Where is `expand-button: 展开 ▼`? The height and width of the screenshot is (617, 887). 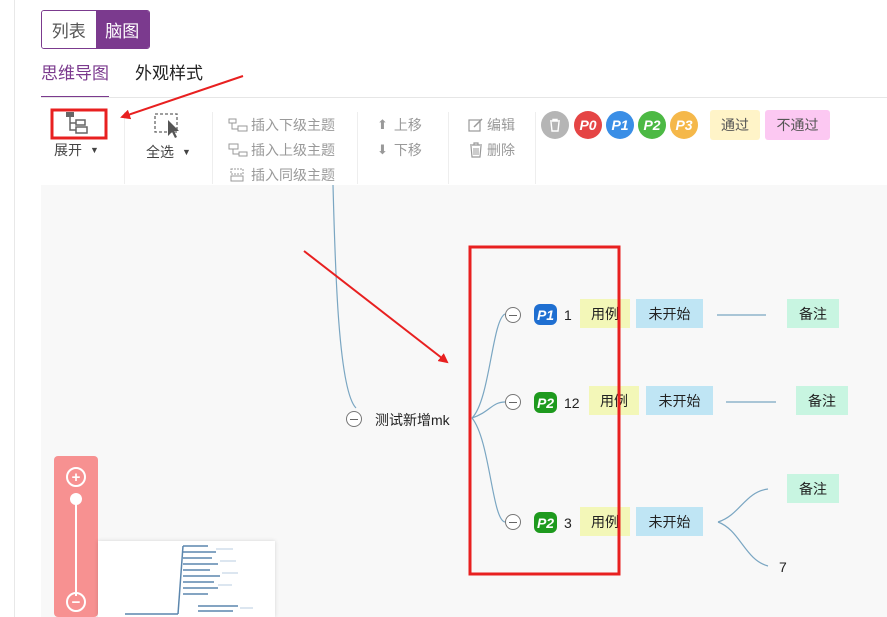 expand-button: 展开 ▼ is located at coordinates (76, 135).